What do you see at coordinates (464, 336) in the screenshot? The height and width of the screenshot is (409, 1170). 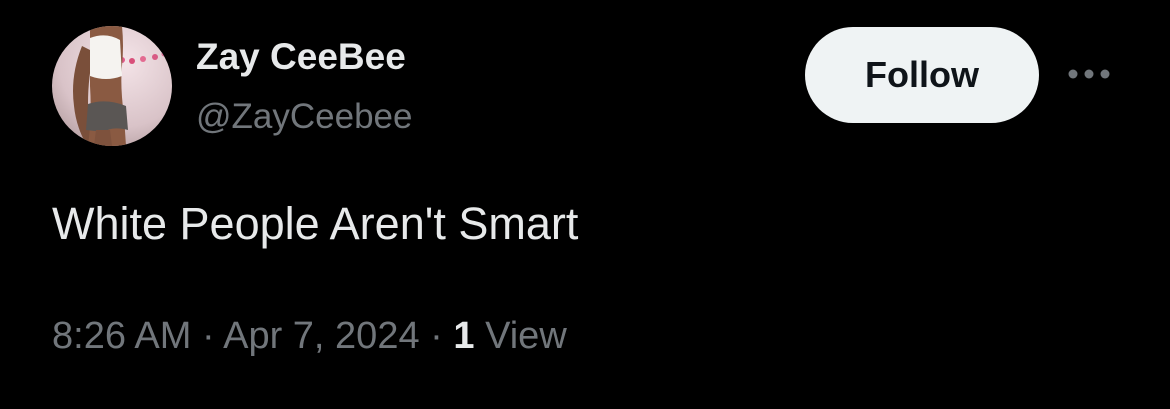 I see `views-count: 1` at bounding box center [464, 336].